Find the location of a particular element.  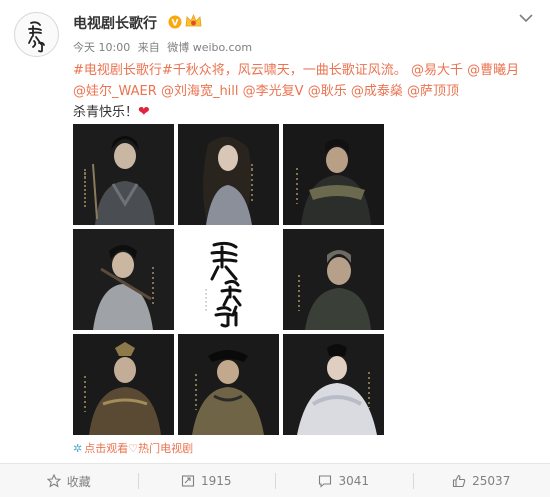

source-prefix: 来自 is located at coordinates (148, 47).